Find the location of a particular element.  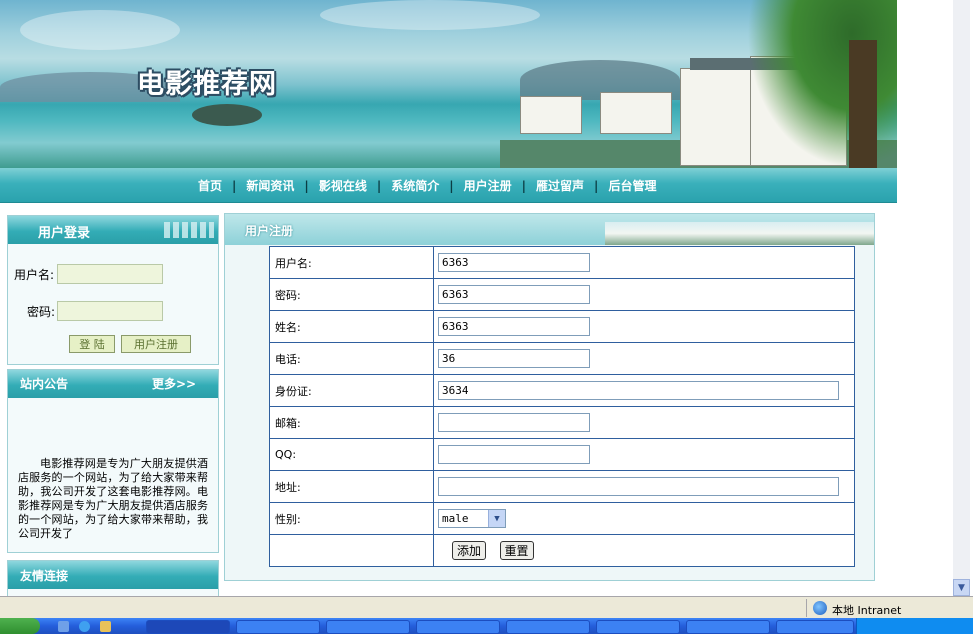

chevron-down-icon: ▼ is located at coordinates (496, 518).